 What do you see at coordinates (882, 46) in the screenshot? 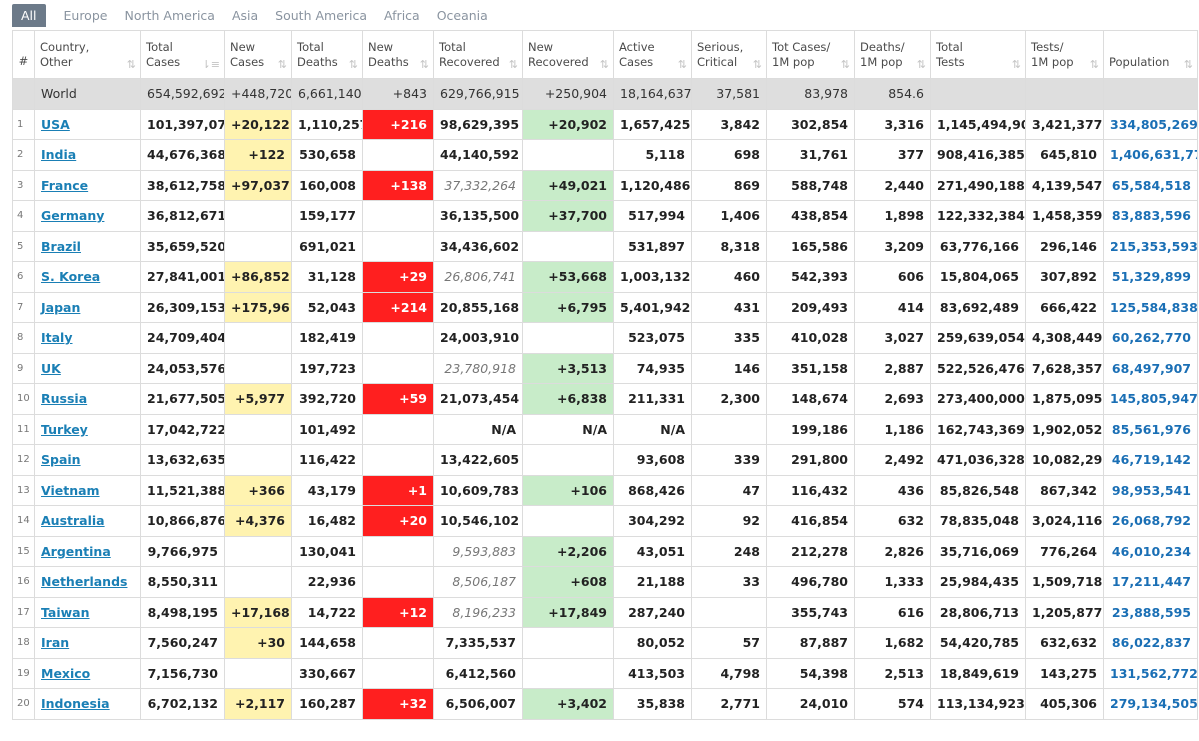
I see `header-line-1: Deaths/` at bounding box center [882, 46].